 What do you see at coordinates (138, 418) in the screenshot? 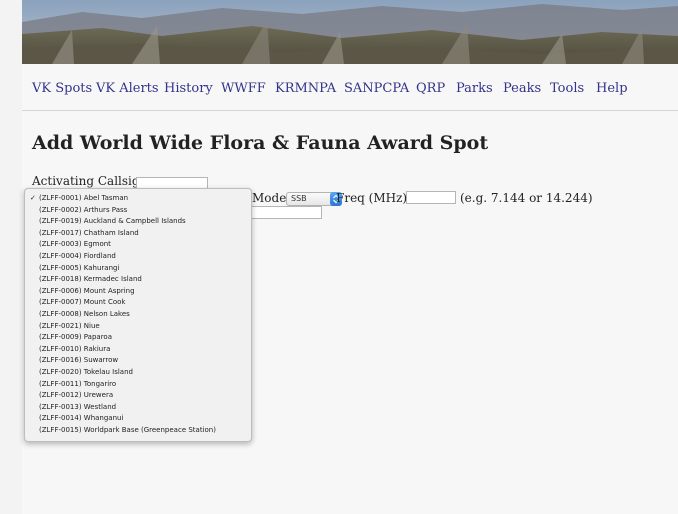
I see `park-option: (ZLFF-0014) Whanganui` at bounding box center [138, 418].